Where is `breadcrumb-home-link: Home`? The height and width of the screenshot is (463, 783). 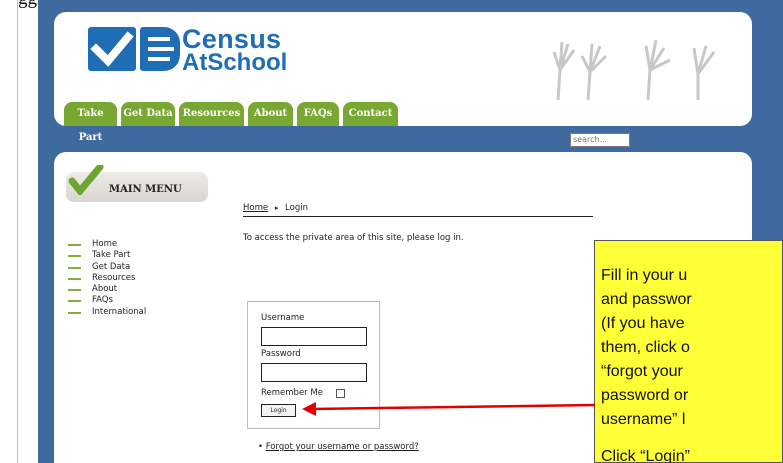 breadcrumb-home-link: Home is located at coordinates (255, 208).